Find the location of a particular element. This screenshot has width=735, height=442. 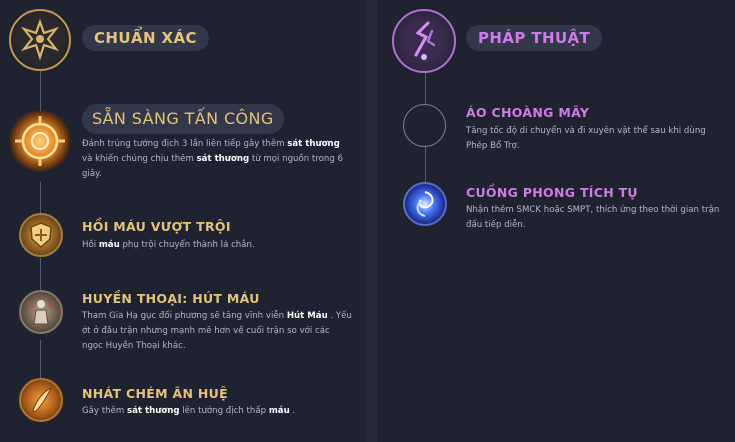

sorcery-tree-icon is located at coordinates (424, 41).